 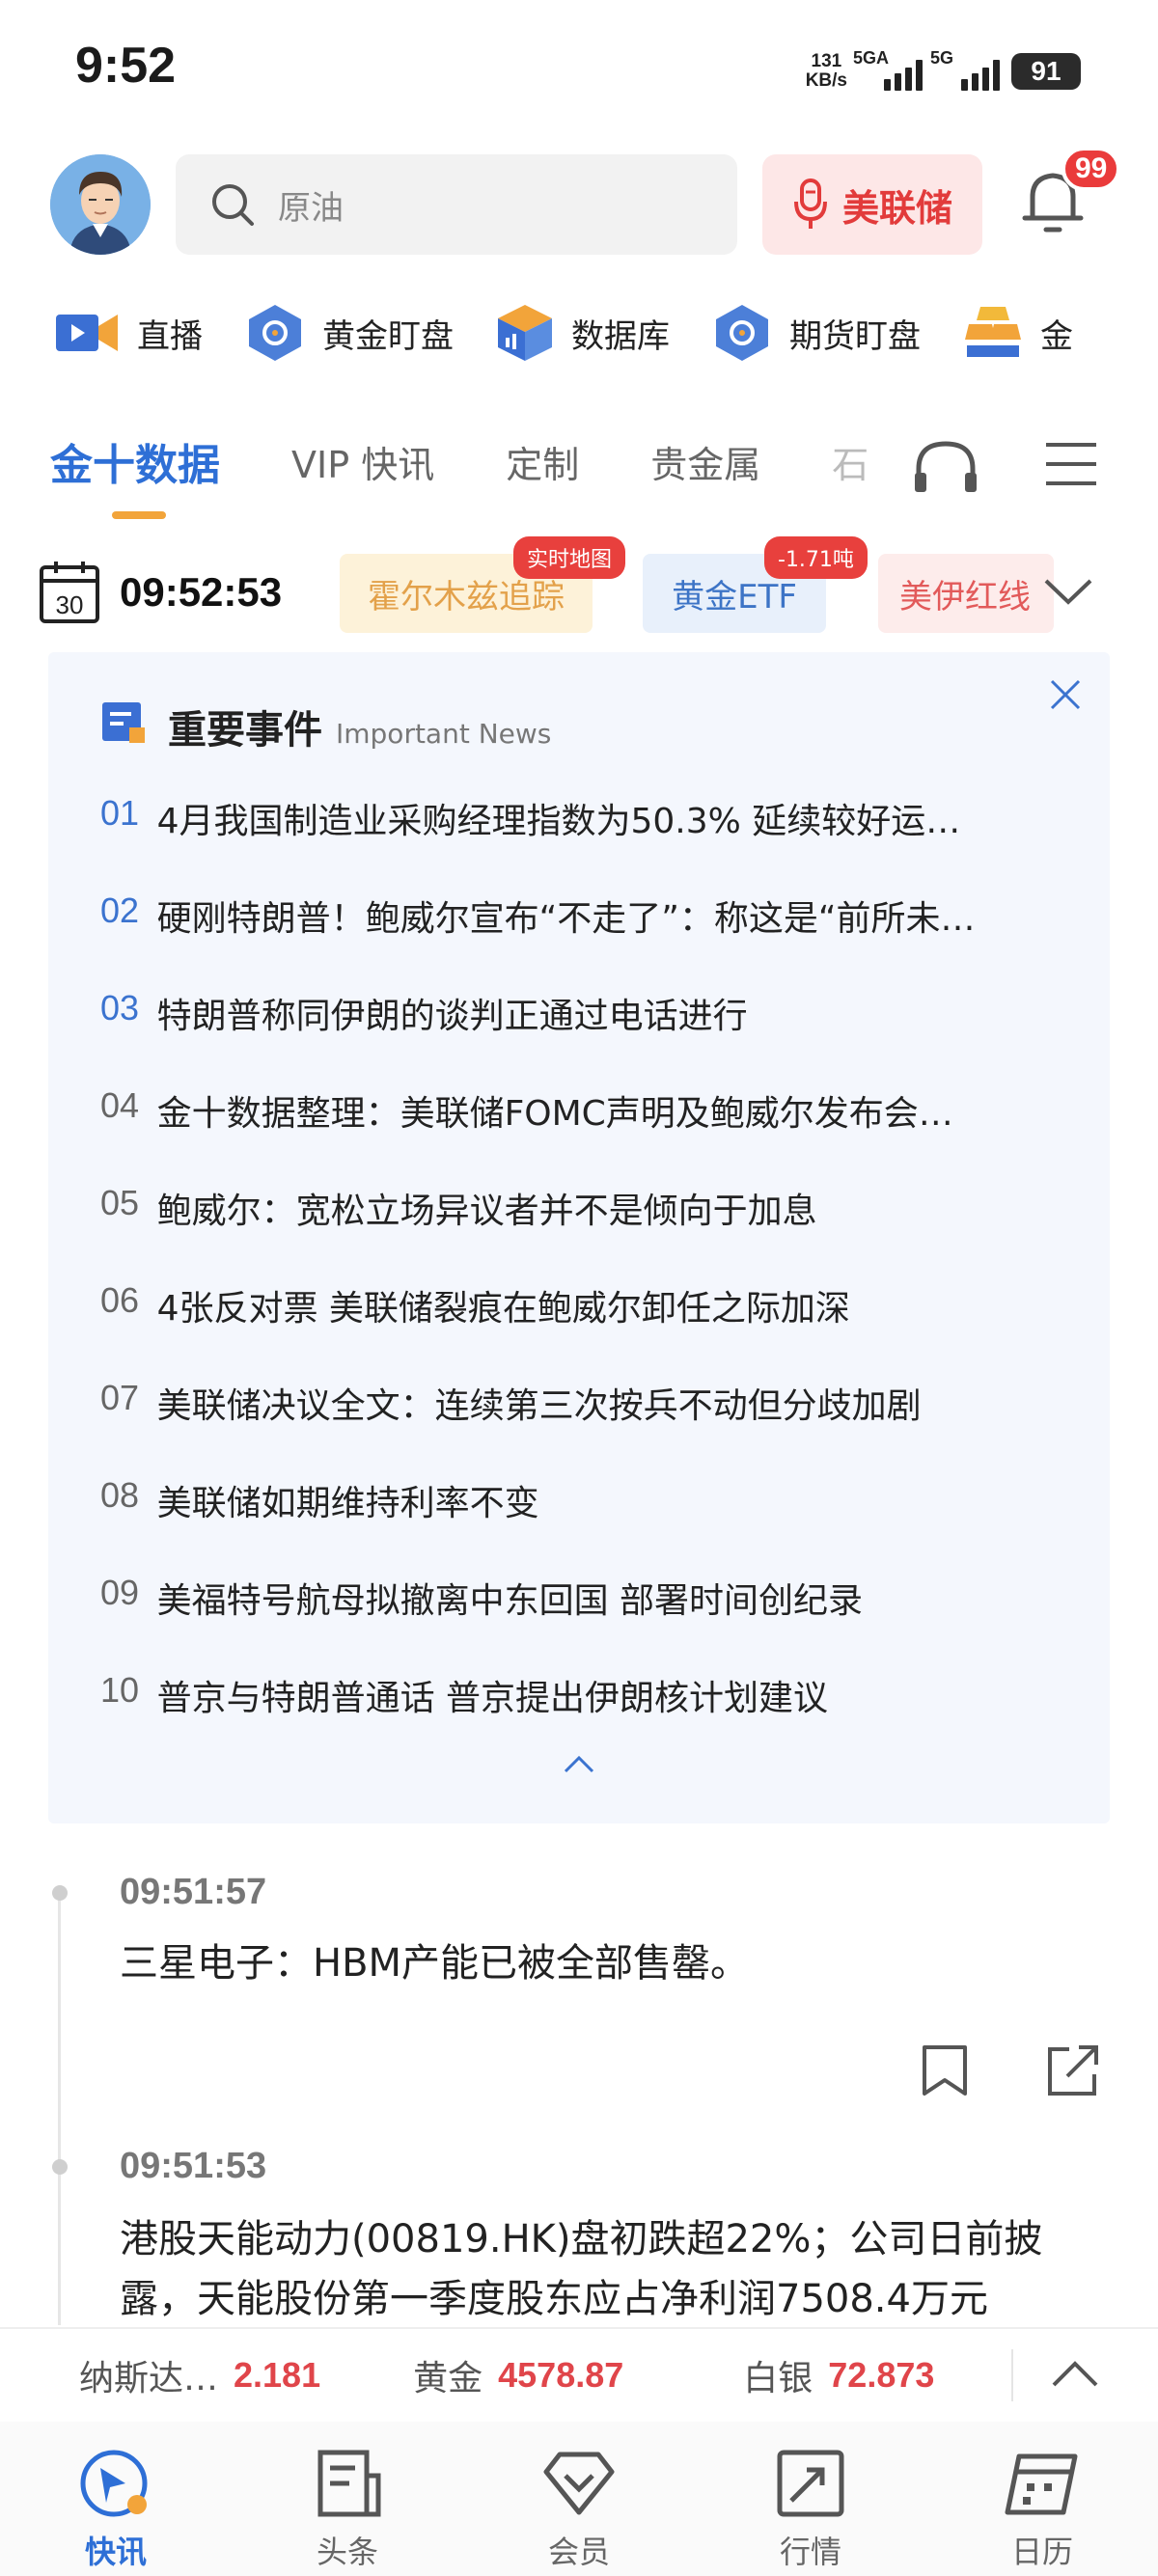 What do you see at coordinates (872, 204) in the screenshot?
I see `fed-button: 美联储` at bounding box center [872, 204].